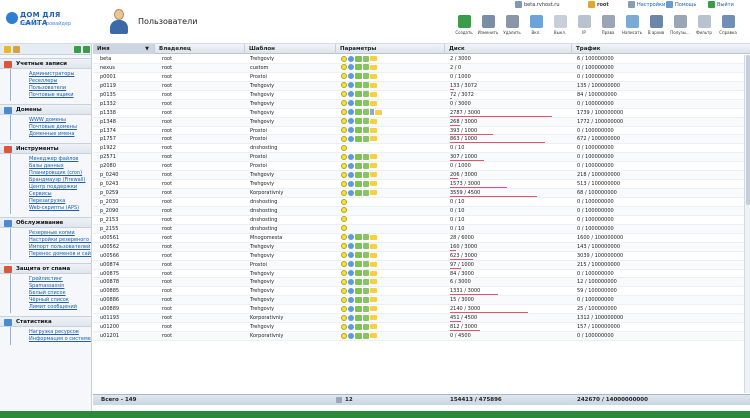  Describe the element at coordinates (421, 149) in the screenshot. I see `table-row: p1922 root dnshosting 0 / 10 0 / 100000000` at that location.